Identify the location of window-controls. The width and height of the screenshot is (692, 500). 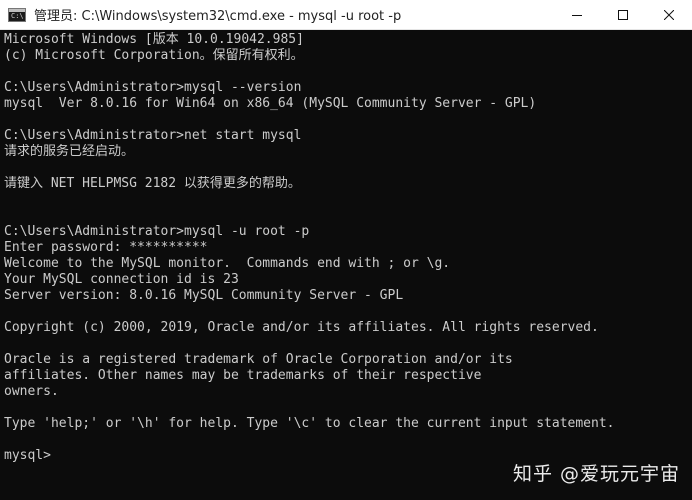
(623, 15).